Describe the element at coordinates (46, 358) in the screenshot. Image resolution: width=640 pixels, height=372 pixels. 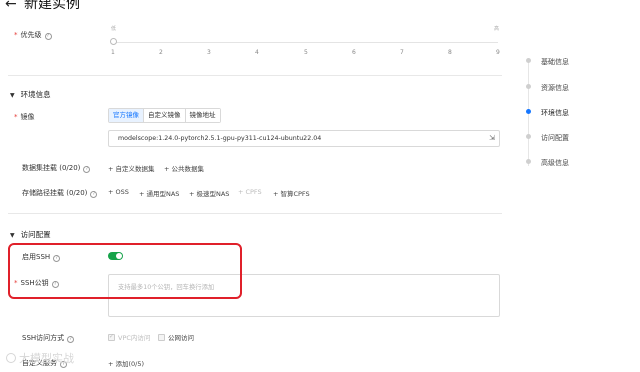
I see `watermark-text: 大模型实战` at that location.